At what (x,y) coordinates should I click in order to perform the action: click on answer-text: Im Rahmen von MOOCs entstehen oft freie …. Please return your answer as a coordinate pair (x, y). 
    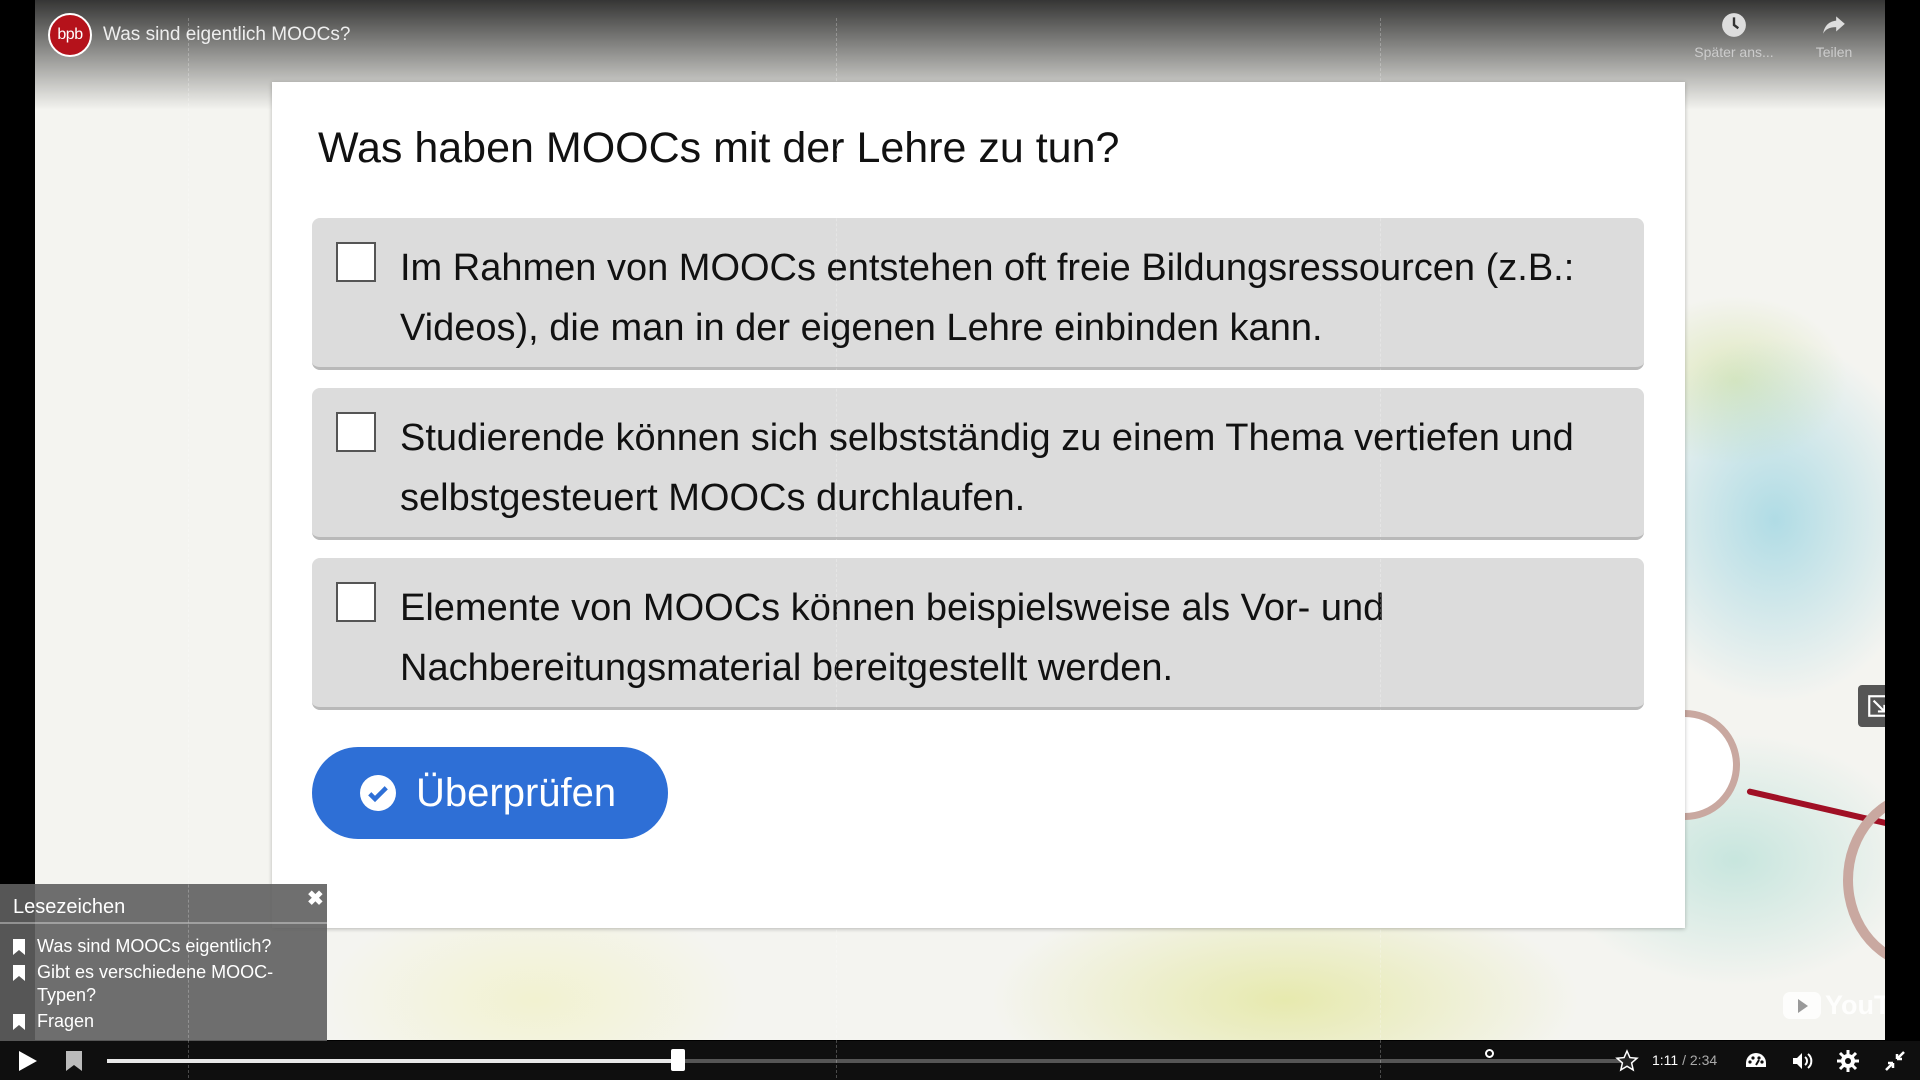
    Looking at the image, I should click on (987, 298).